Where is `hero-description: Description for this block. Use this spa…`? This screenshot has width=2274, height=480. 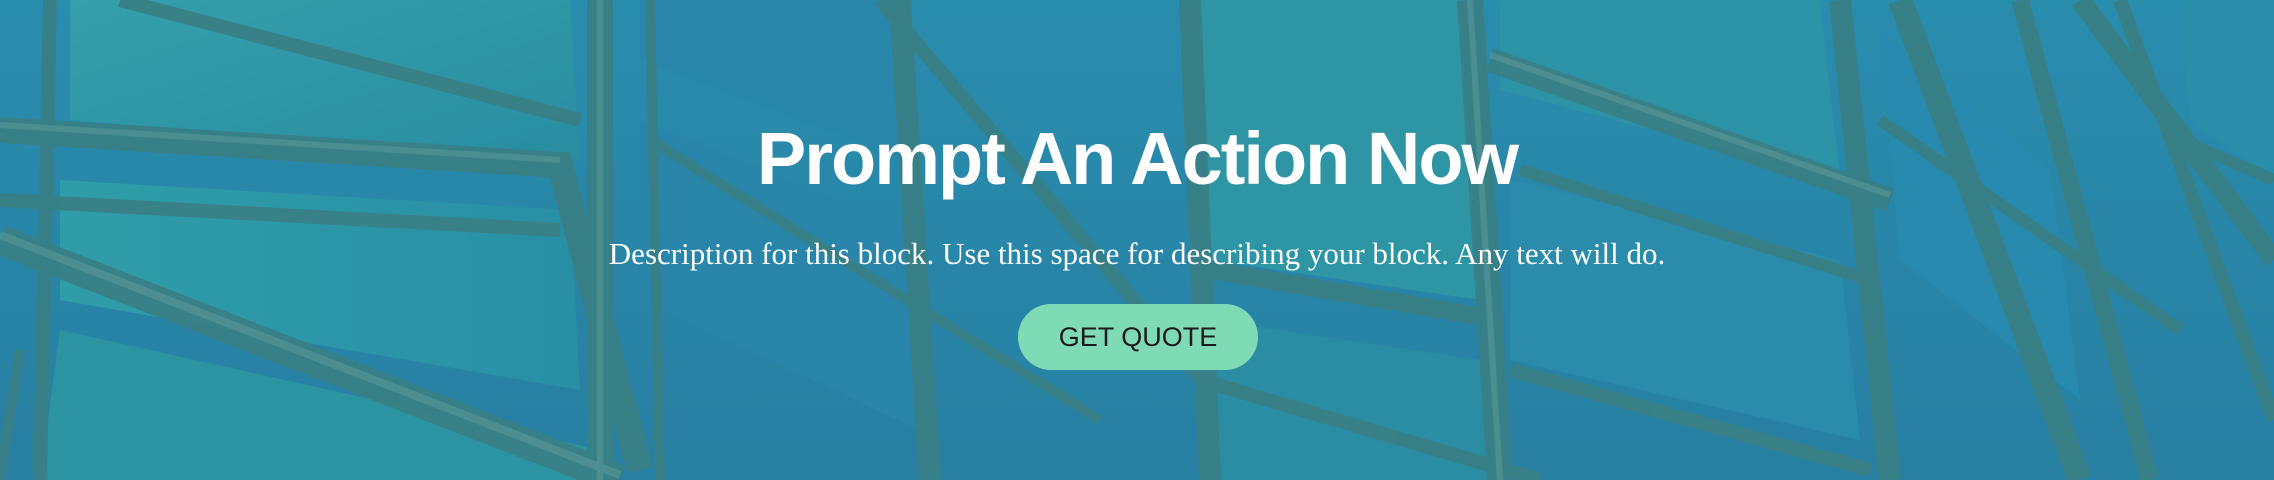
hero-description: Description for this block. Use this spa… is located at coordinates (1137, 253).